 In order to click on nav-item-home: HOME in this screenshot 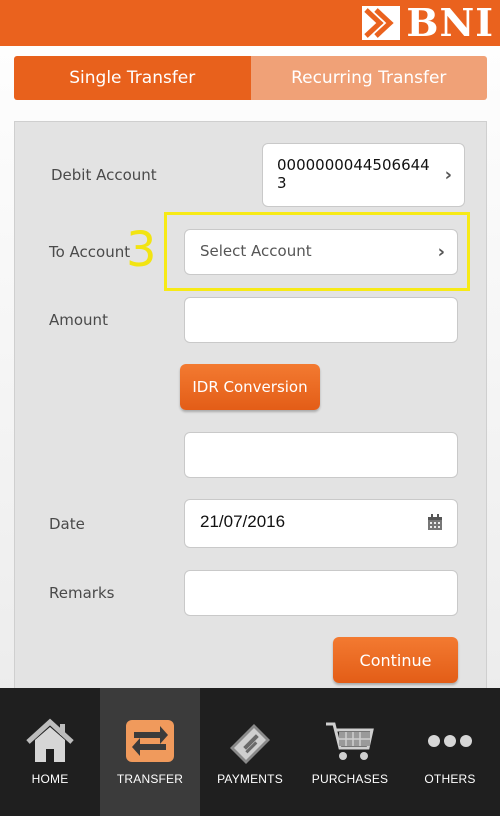, I will do `click(50, 752)`.